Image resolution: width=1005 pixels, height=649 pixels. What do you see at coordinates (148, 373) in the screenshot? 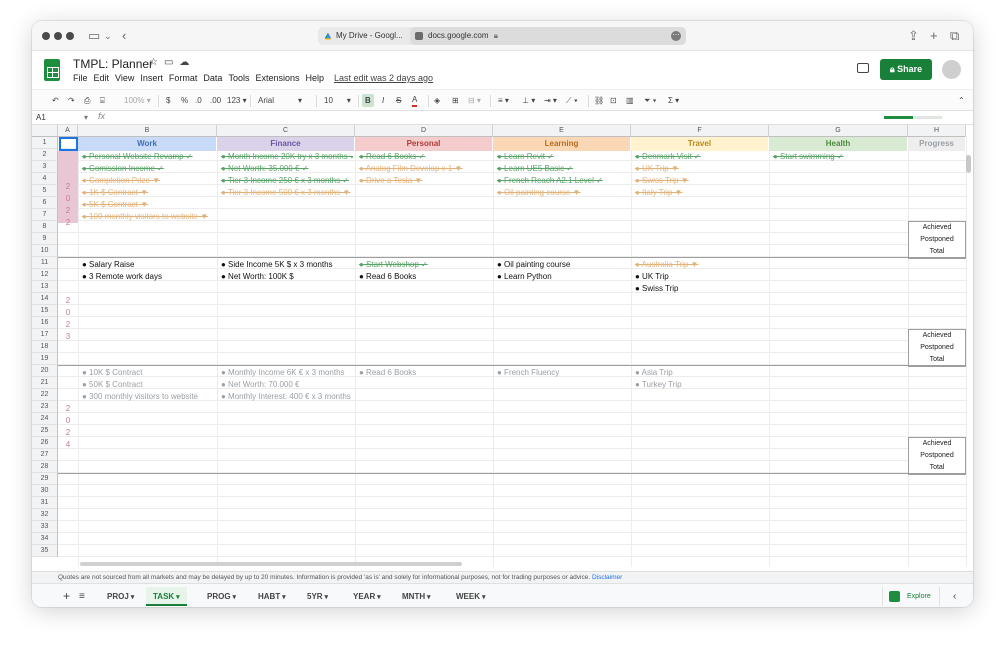
I see `goal-item: ● 10K $ Contract` at bounding box center [148, 373].